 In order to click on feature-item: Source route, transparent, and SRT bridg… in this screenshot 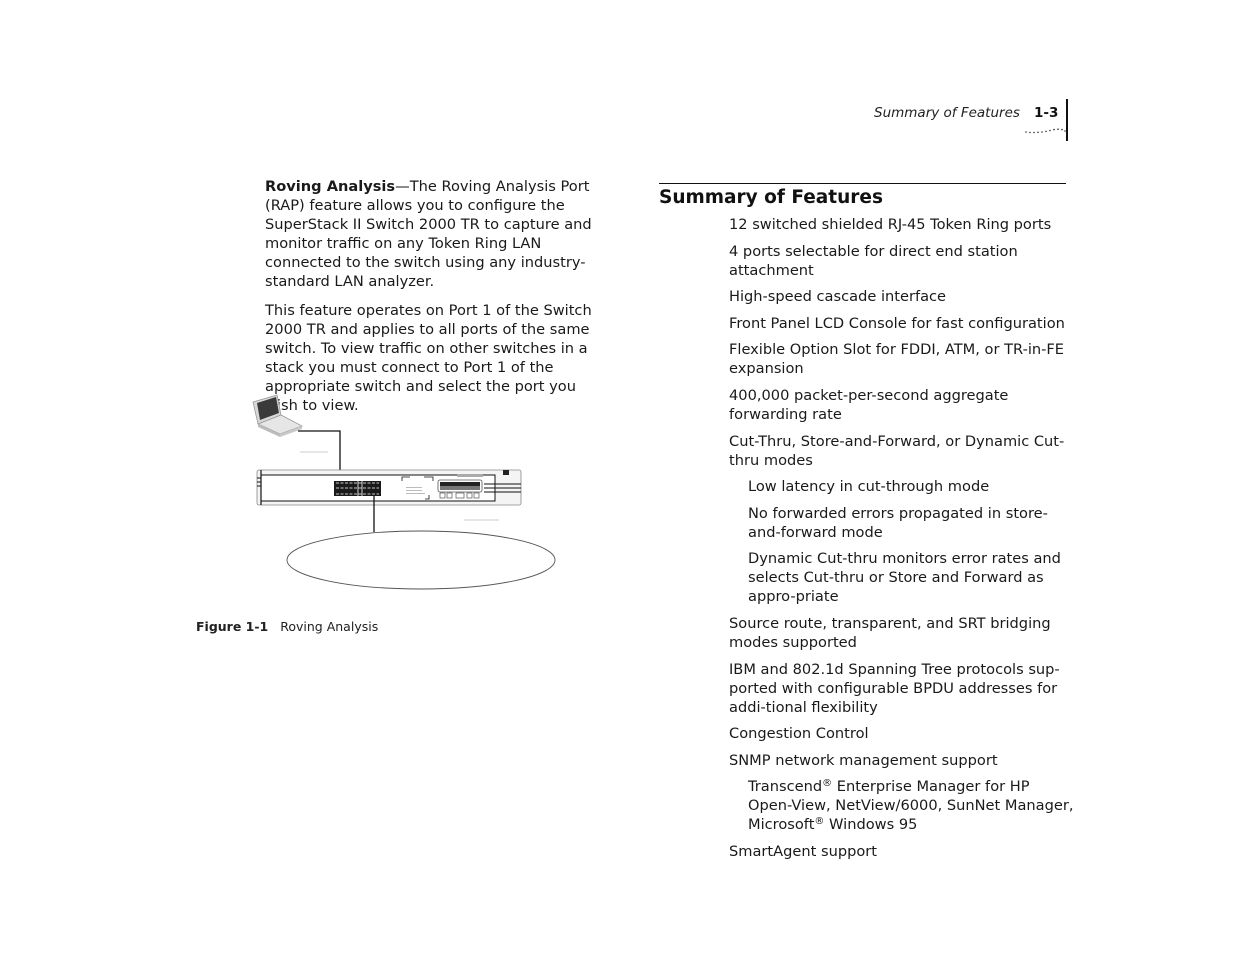, I will do `click(890, 632)`.